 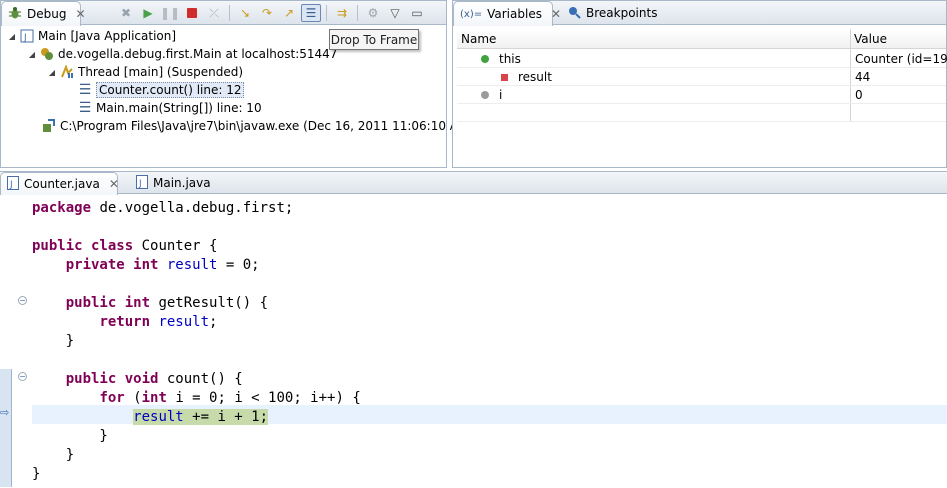 I want to click on debug-range-marker, so click(x=6, y=428).